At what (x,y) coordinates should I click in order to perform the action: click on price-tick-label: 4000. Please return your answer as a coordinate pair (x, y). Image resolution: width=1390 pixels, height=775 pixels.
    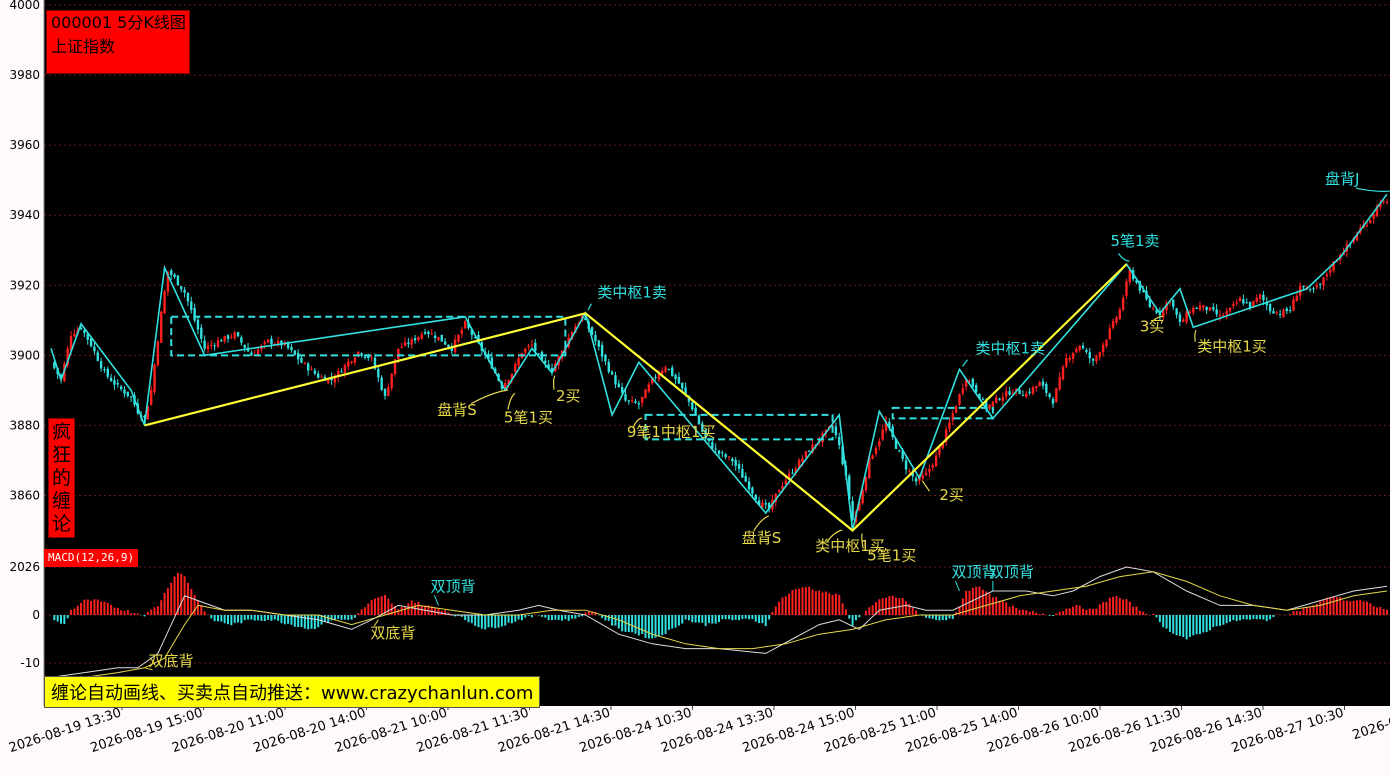
    Looking at the image, I should click on (24, 6).